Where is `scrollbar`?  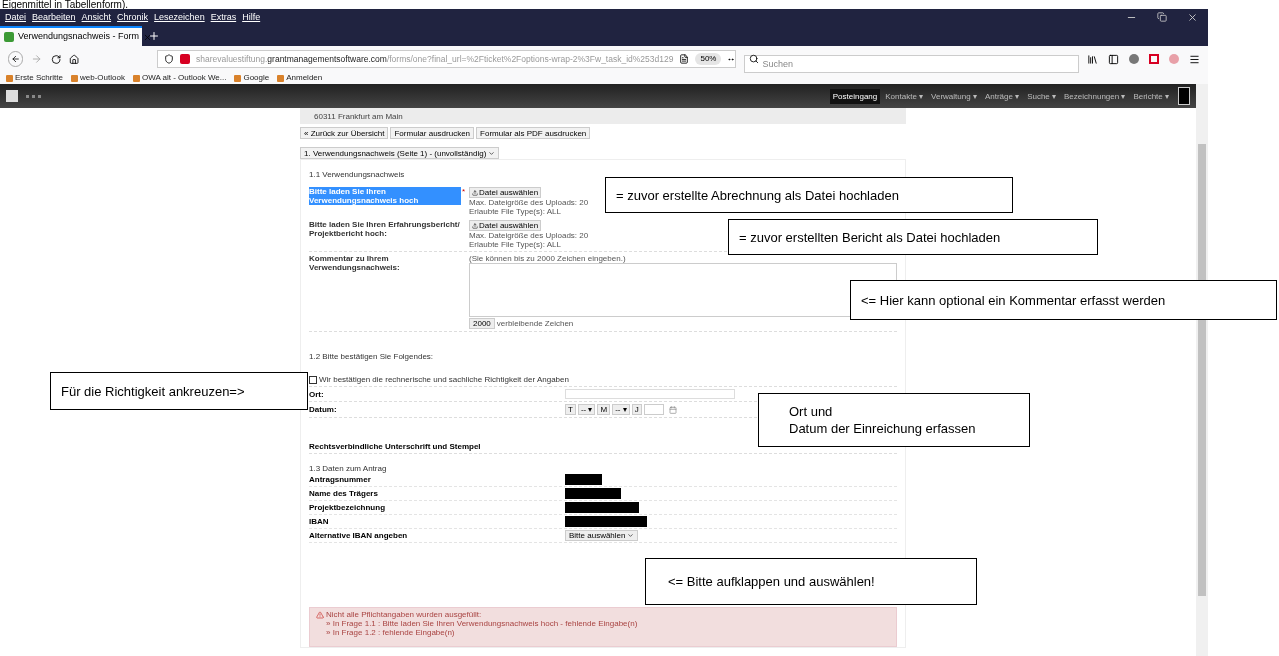 scrollbar is located at coordinates (1202, 370).